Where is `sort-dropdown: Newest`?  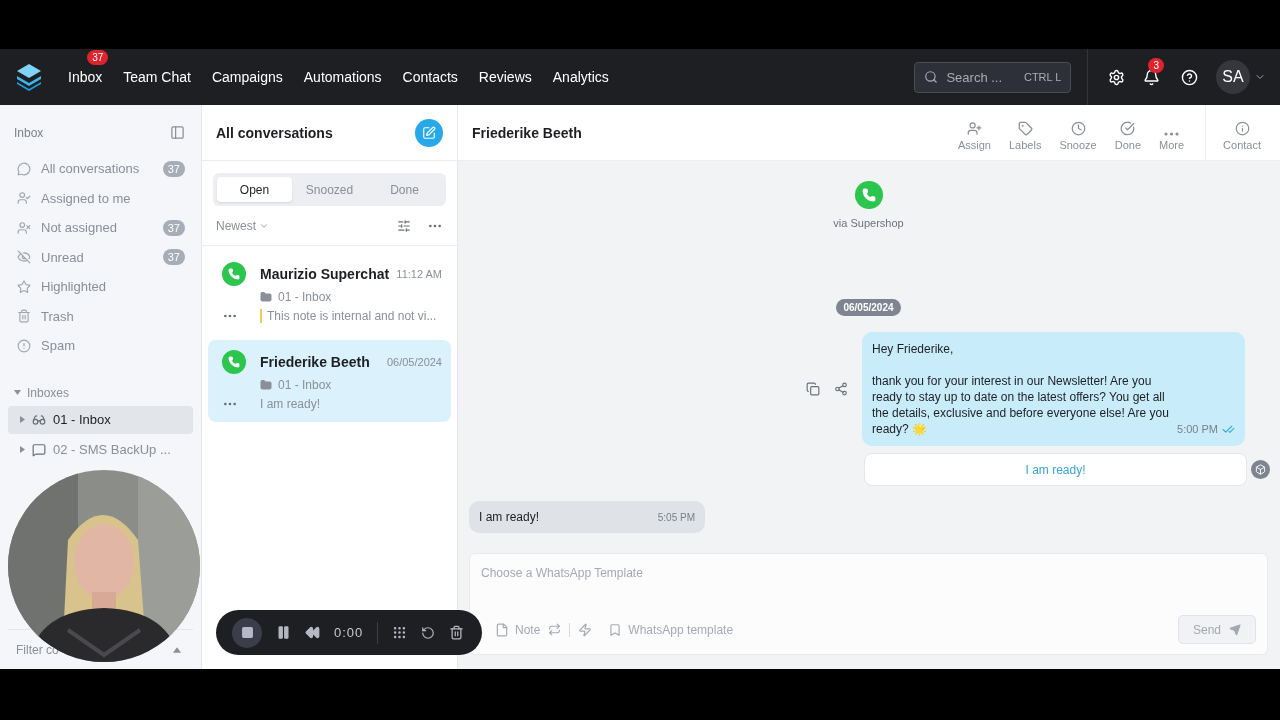 sort-dropdown: Newest is located at coordinates (242, 225).